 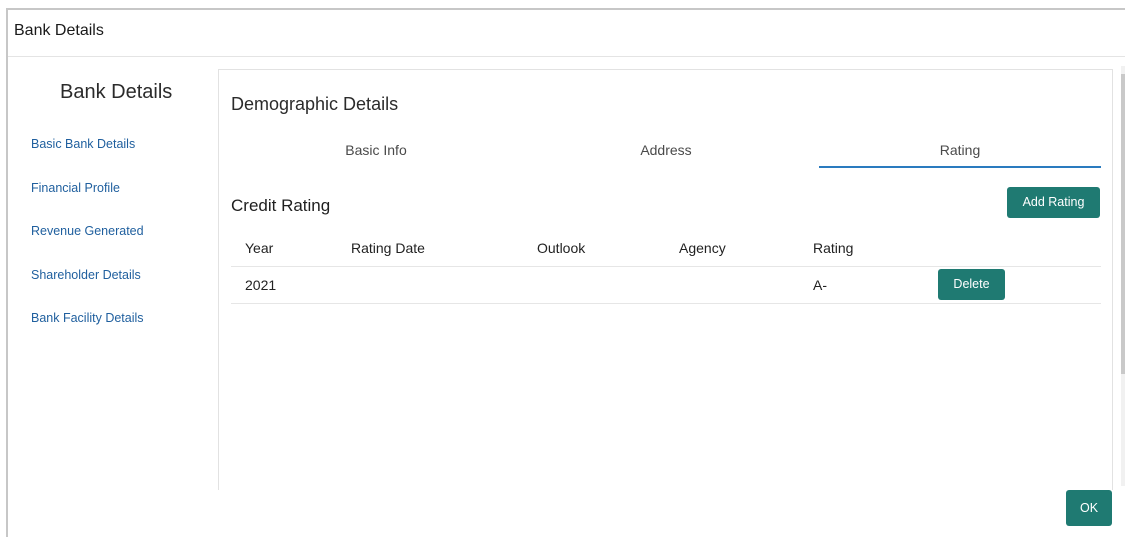 What do you see at coordinates (116, 92) in the screenshot?
I see `sidebar-heading: Bank Details` at bounding box center [116, 92].